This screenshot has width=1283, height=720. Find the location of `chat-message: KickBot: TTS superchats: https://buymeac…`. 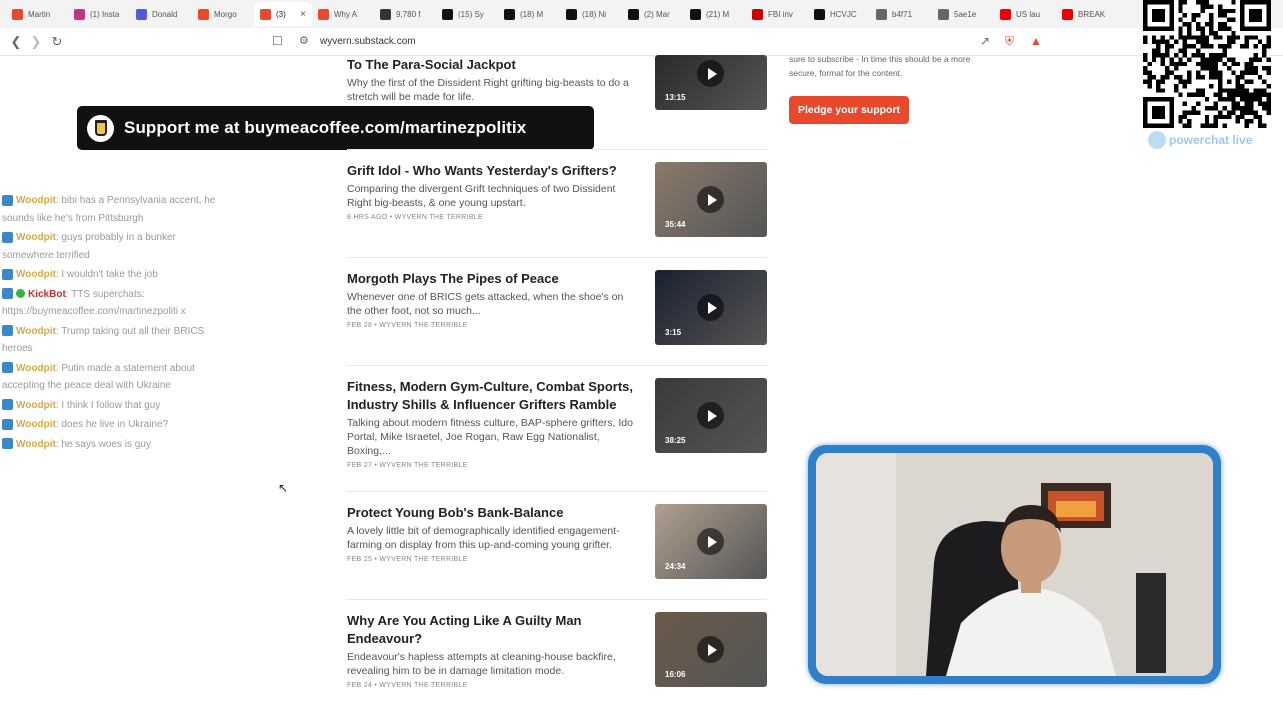

chat-message: KickBot: TTS superchats: https://buymeac… is located at coordinates (112, 303).